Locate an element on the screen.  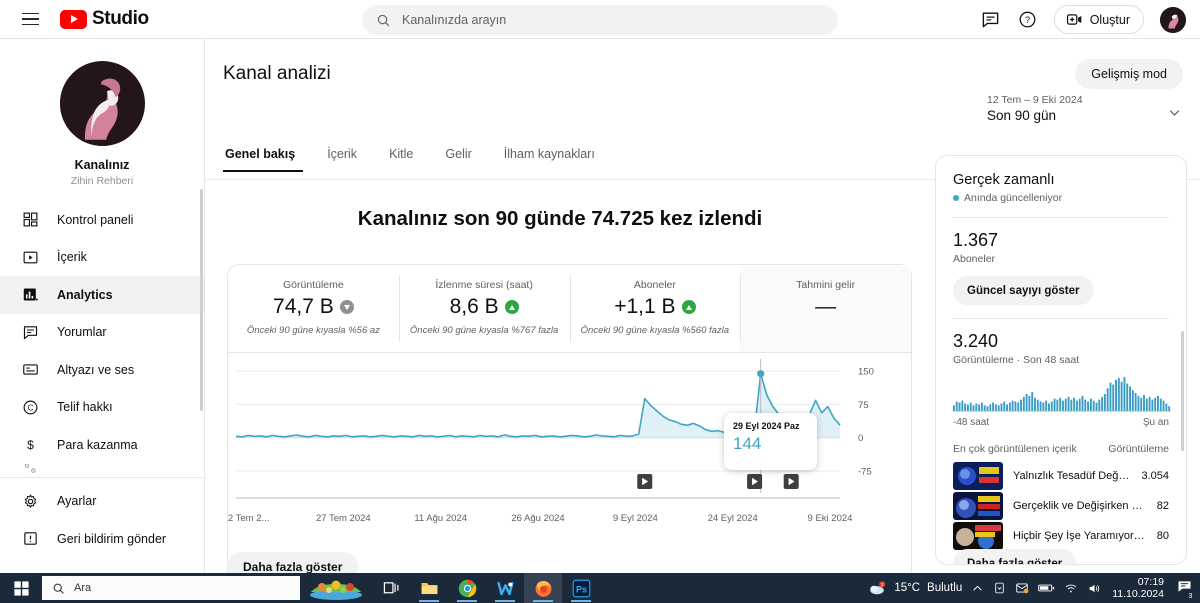
create-button: Oluştur is located at coordinates (1098, 19).